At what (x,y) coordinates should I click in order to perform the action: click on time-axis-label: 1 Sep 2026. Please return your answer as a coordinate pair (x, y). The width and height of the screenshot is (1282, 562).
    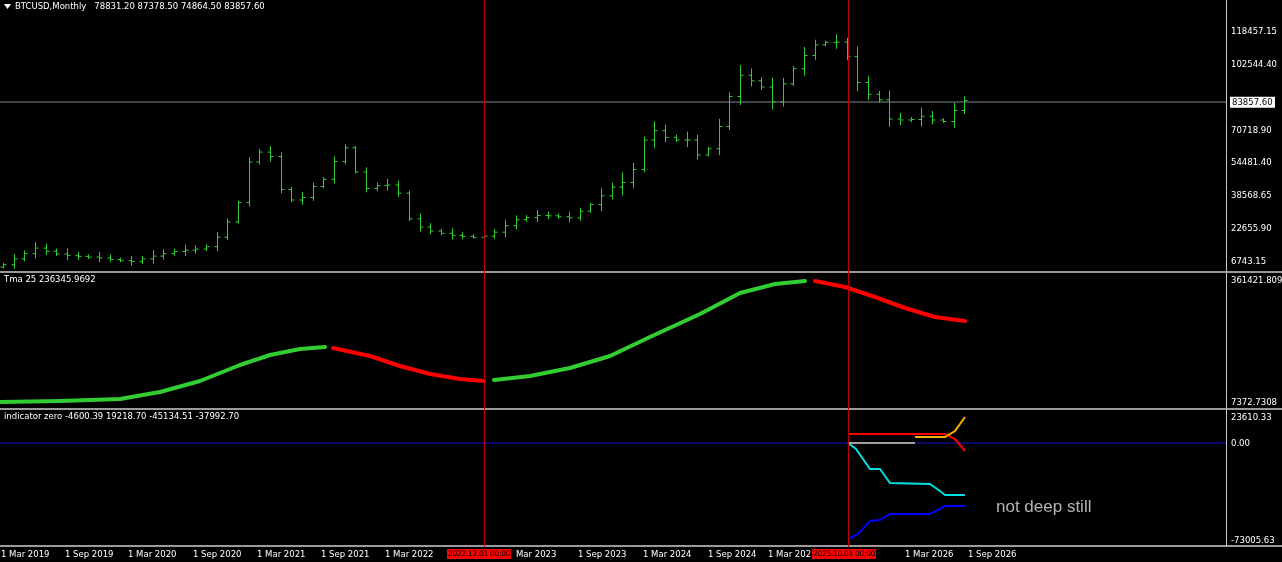
    Looking at the image, I should click on (992, 554).